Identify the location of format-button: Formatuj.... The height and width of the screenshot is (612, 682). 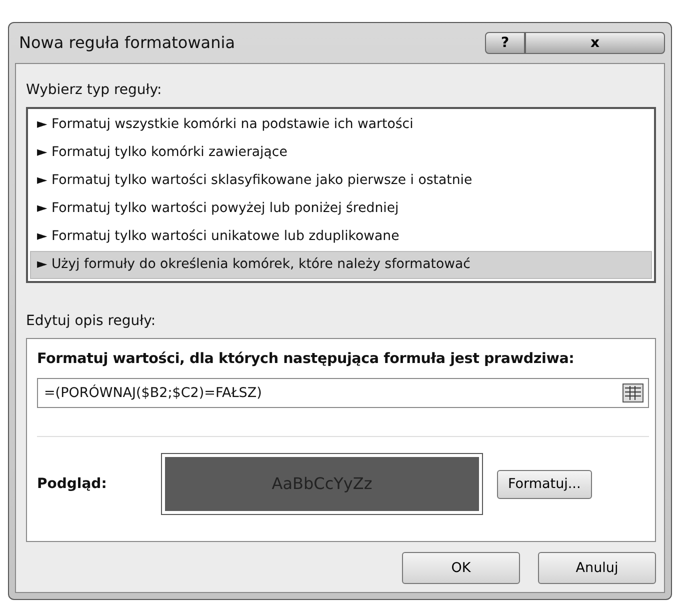
(544, 484).